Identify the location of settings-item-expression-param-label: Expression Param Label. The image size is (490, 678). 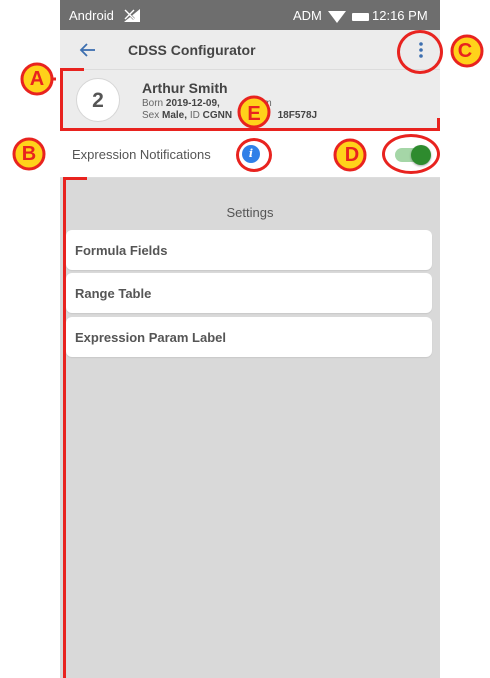
(249, 337).